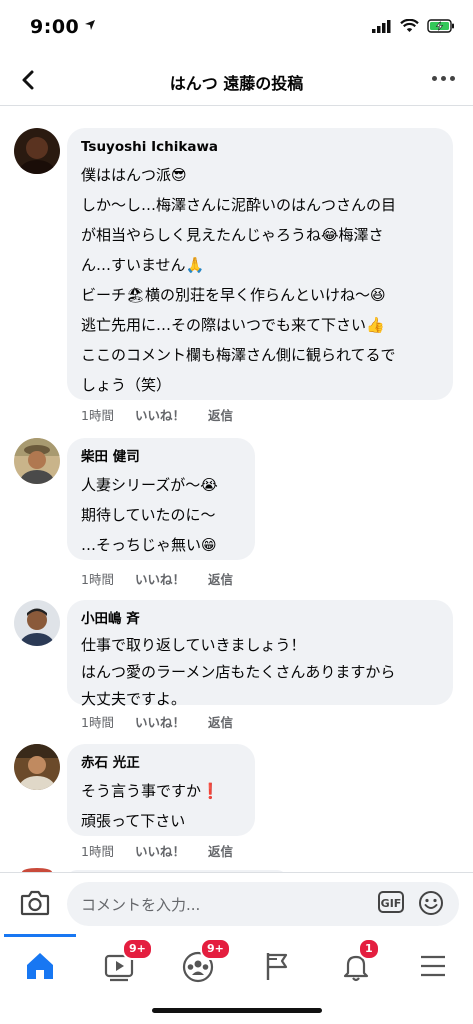 The image size is (473, 1024). Describe the element at coordinates (148, 515) in the screenshot. I see `comment-text-line: 期待していたのに〜` at that location.